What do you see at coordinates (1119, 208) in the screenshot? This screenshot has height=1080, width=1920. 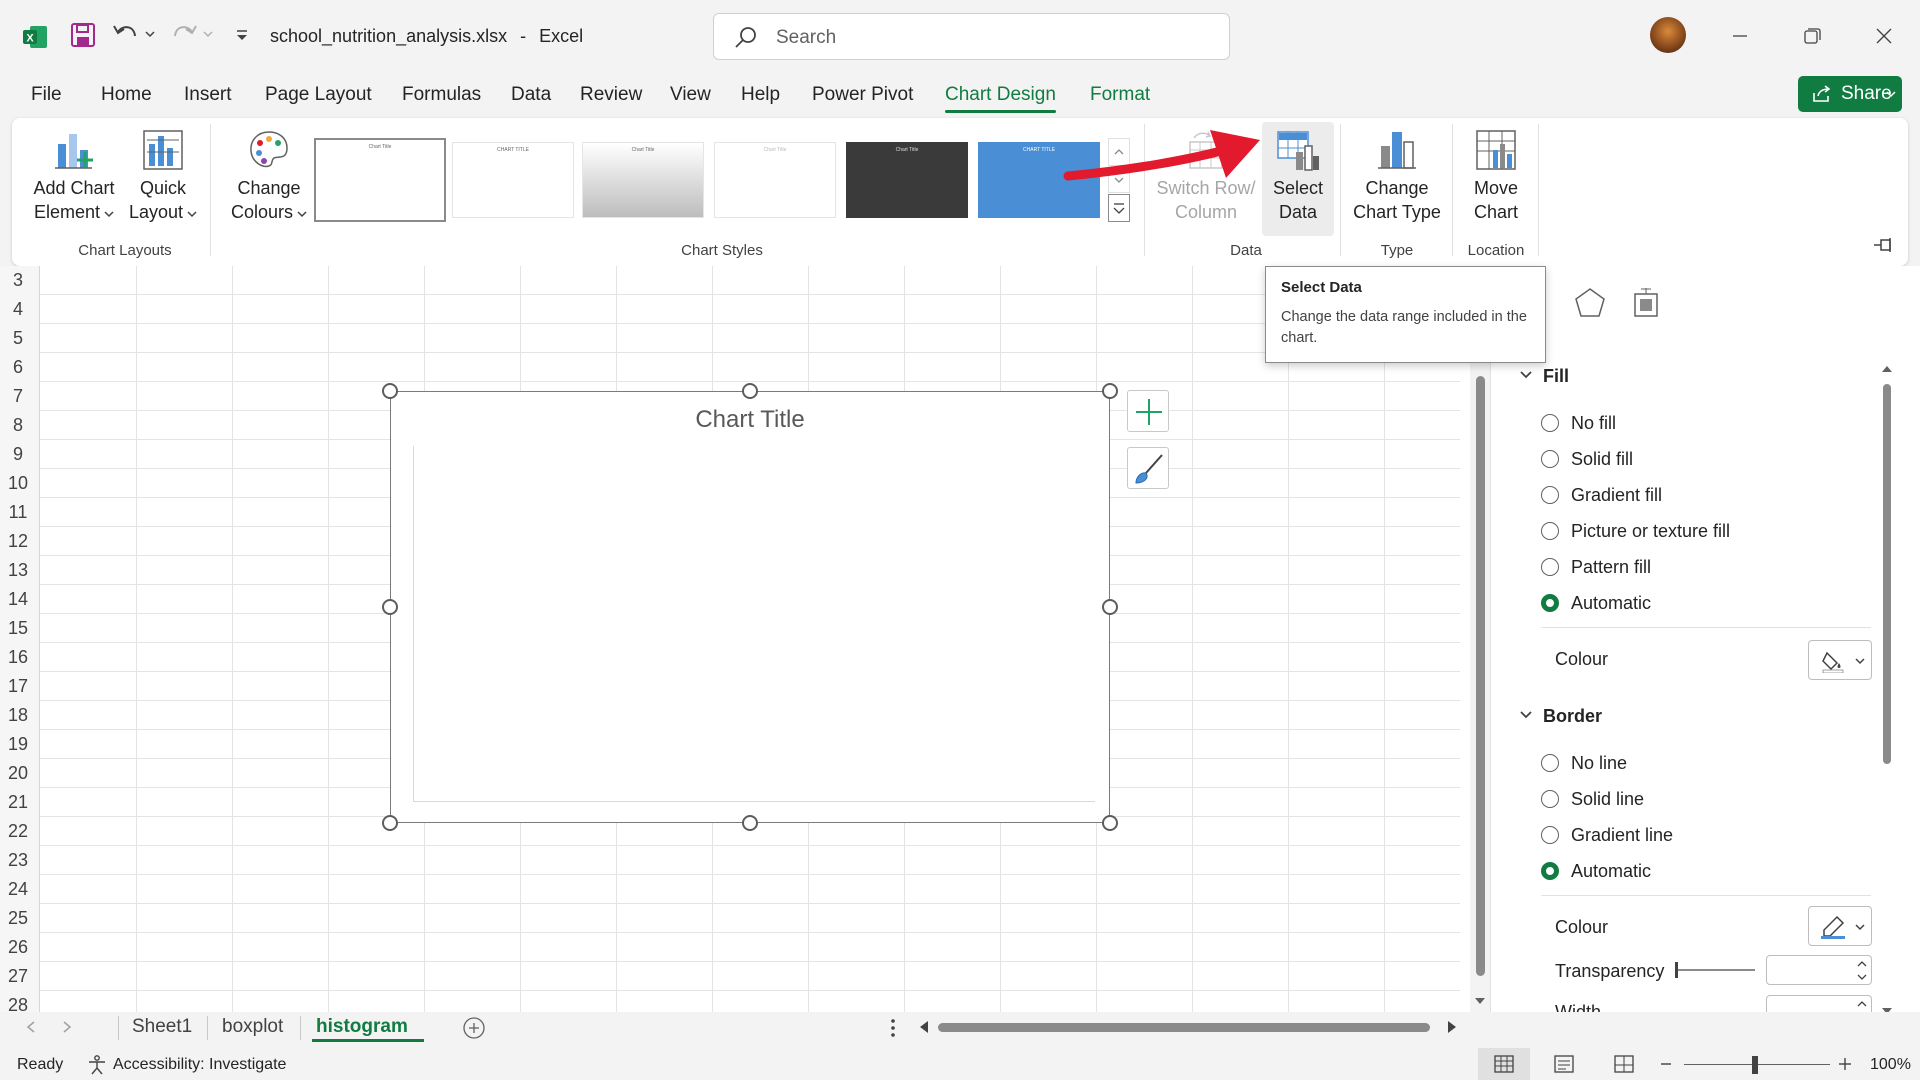 I see `gallery-expand-icon` at bounding box center [1119, 208].